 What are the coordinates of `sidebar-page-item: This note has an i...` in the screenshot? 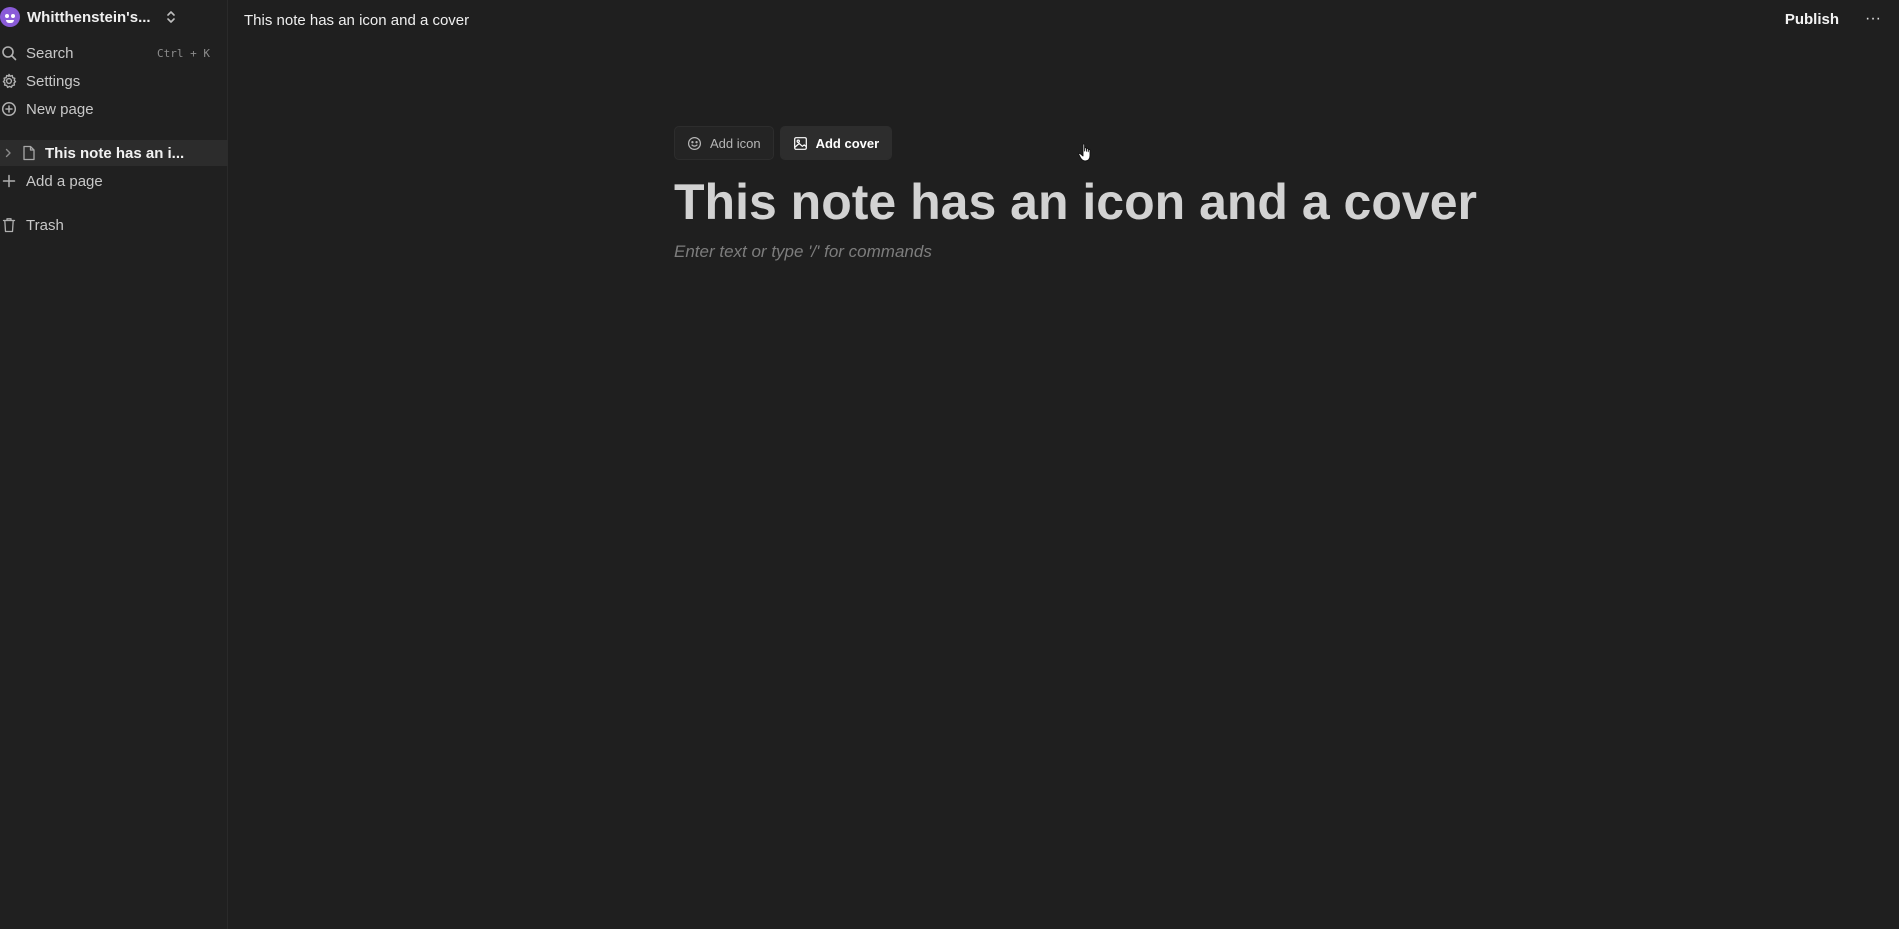 It's located at (114, 153).